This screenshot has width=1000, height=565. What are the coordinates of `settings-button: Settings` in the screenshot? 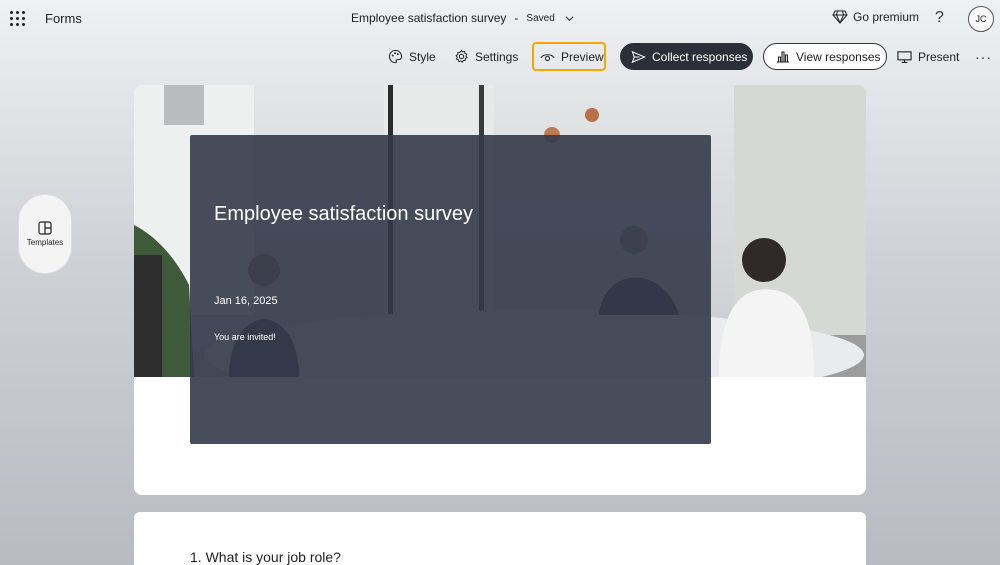 It's located at (486, 56).